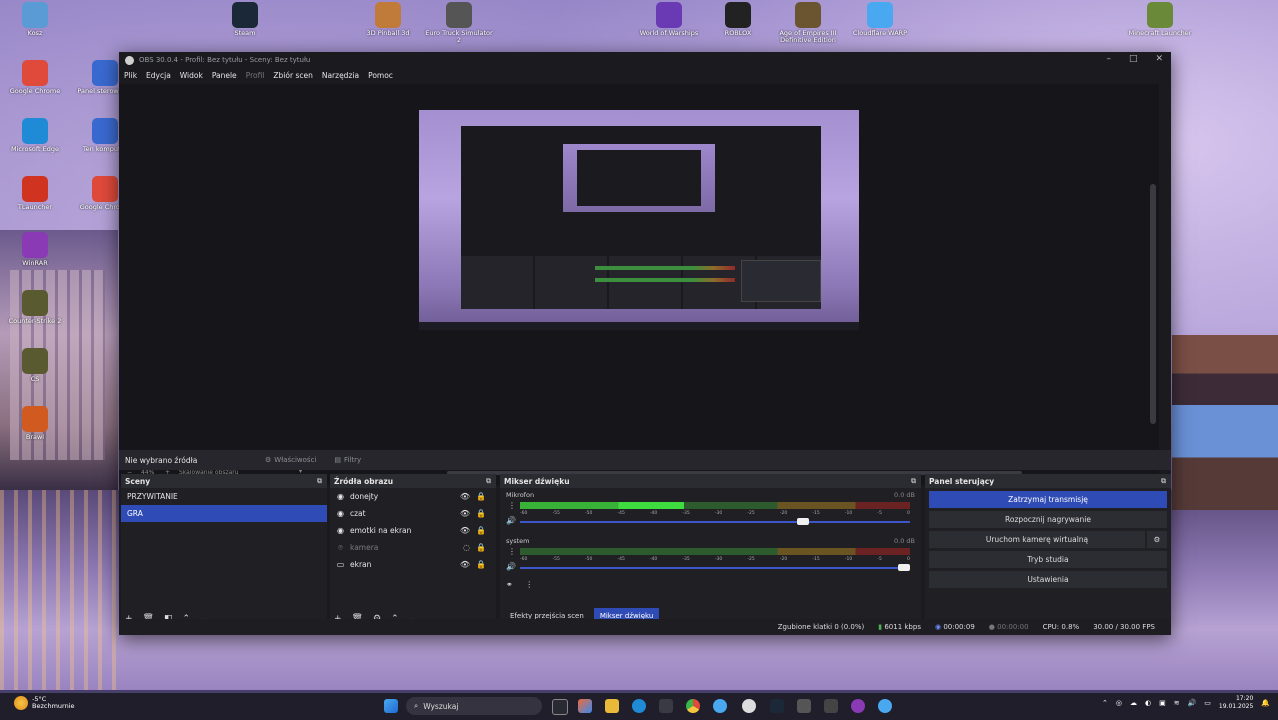 The width and height of the screenshot is (1278, 720). Describe the element at coordinates (35, 77) in the screenshot. I see `desktop-shortcut: Google Chrome` at that location.